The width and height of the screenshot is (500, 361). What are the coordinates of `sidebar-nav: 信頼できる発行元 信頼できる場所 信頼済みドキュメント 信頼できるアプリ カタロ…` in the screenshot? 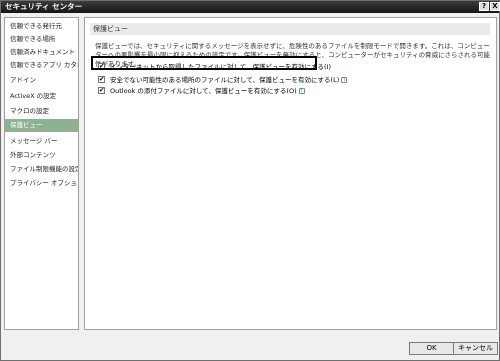 It's located at (41, 173).